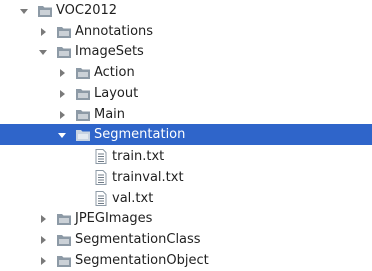  I want to click on tree-node-layout: Layout, so click(186, 93).